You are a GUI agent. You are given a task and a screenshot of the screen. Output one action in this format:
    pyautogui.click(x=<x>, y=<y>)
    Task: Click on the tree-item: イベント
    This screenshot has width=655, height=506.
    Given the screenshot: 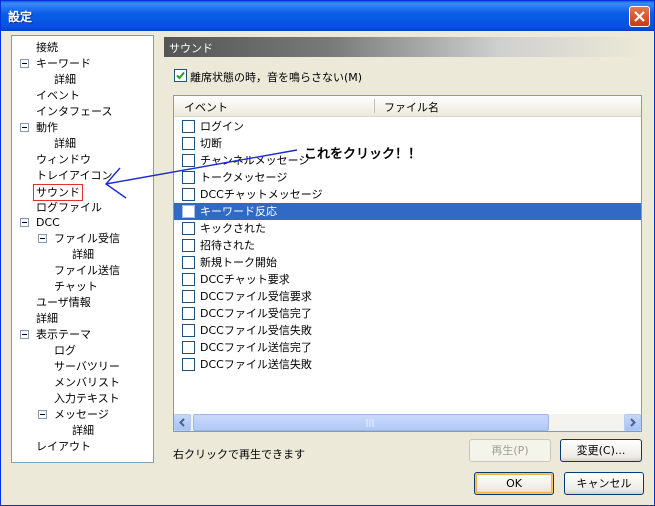 What is the action you would take?
    pyautogui.click(x=58, y=95)
    